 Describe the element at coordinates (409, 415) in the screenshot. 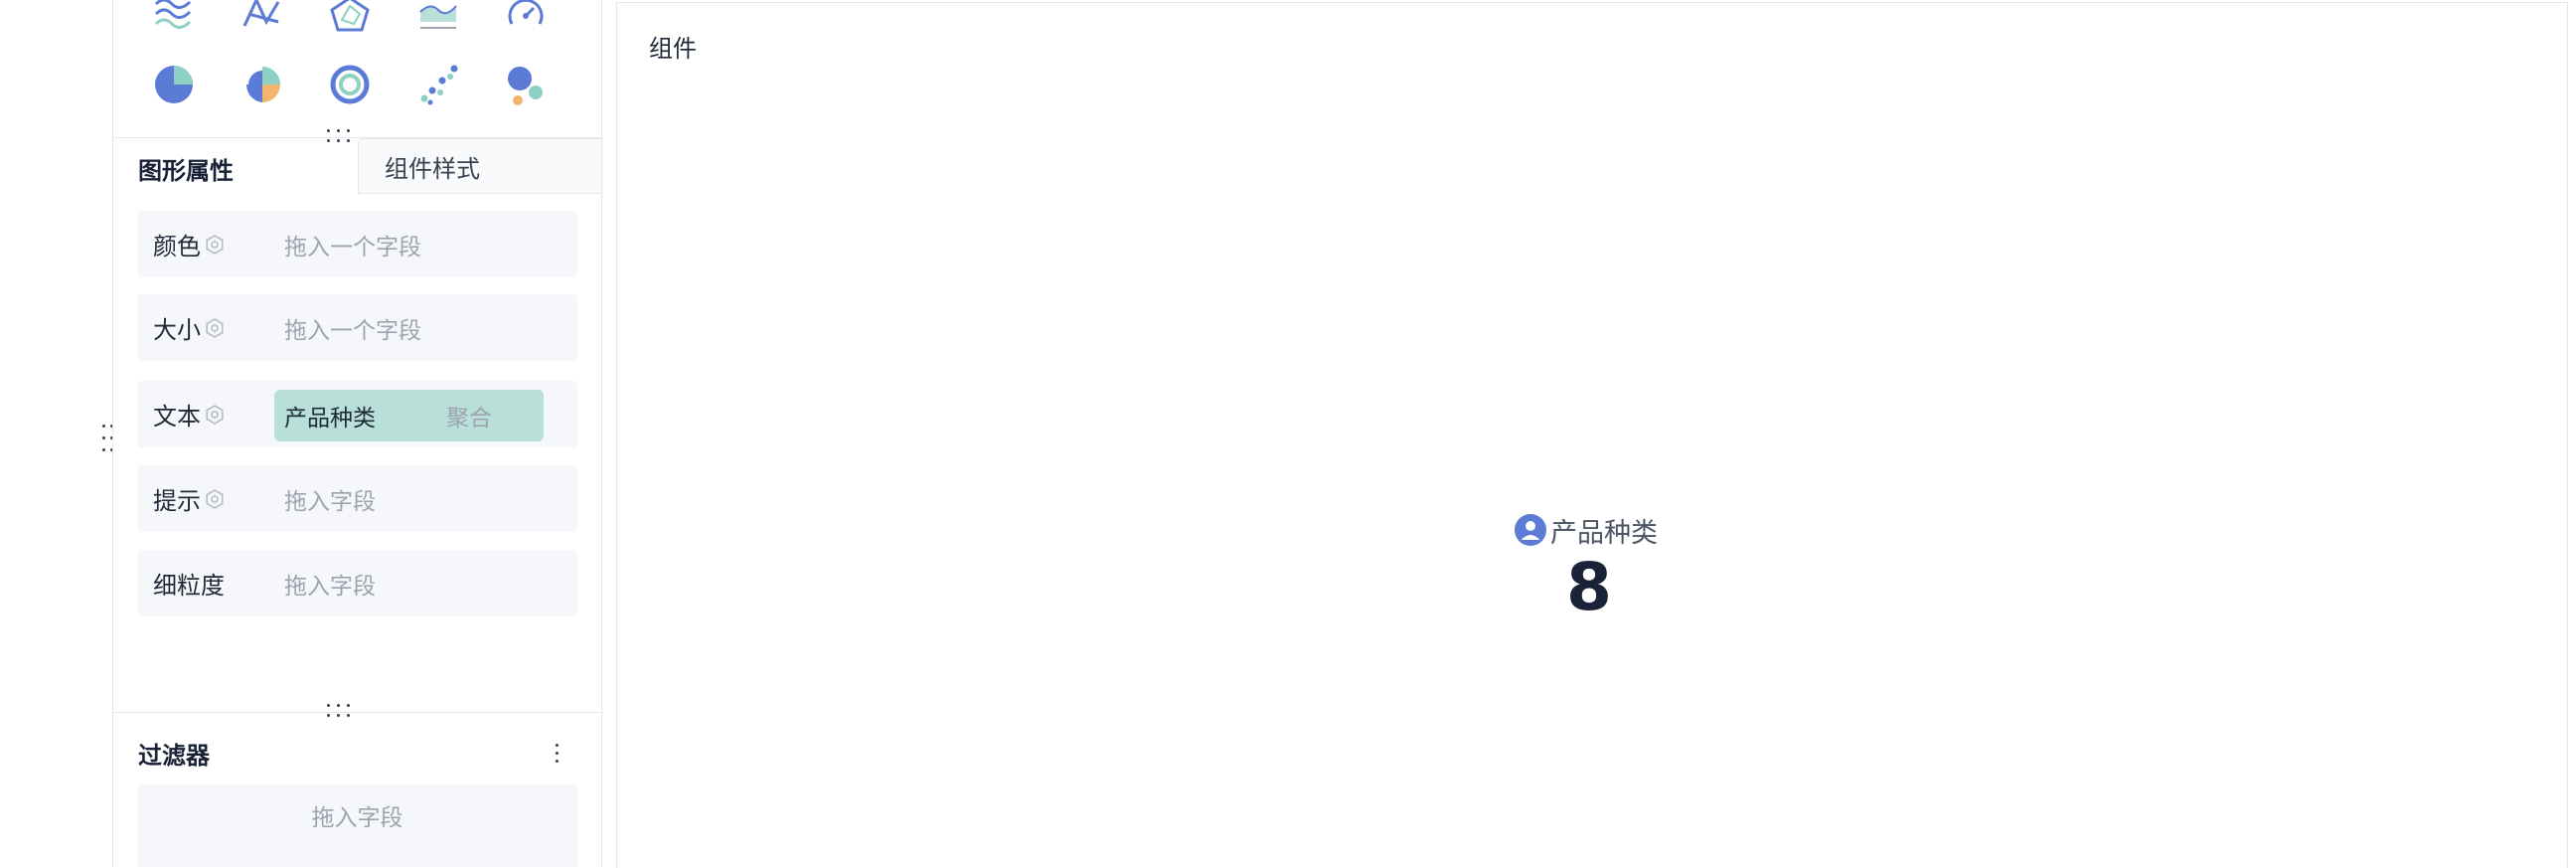

I see `text-field-pill: 产品种类 聚合` at that location.